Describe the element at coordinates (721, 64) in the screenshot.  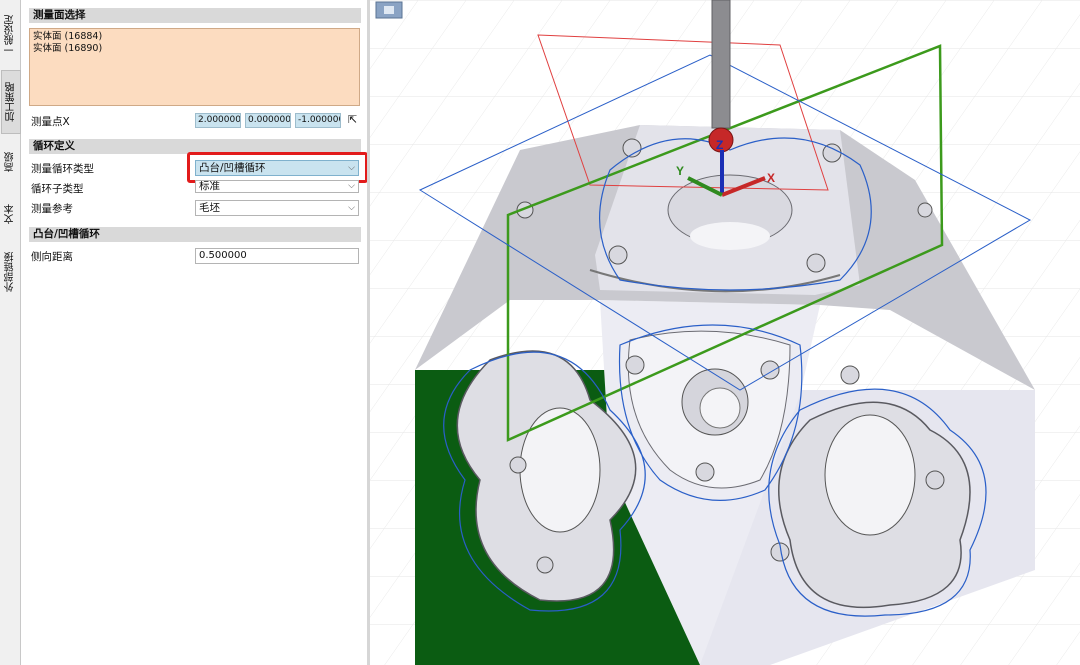
I see `probe-shaft` at that location.